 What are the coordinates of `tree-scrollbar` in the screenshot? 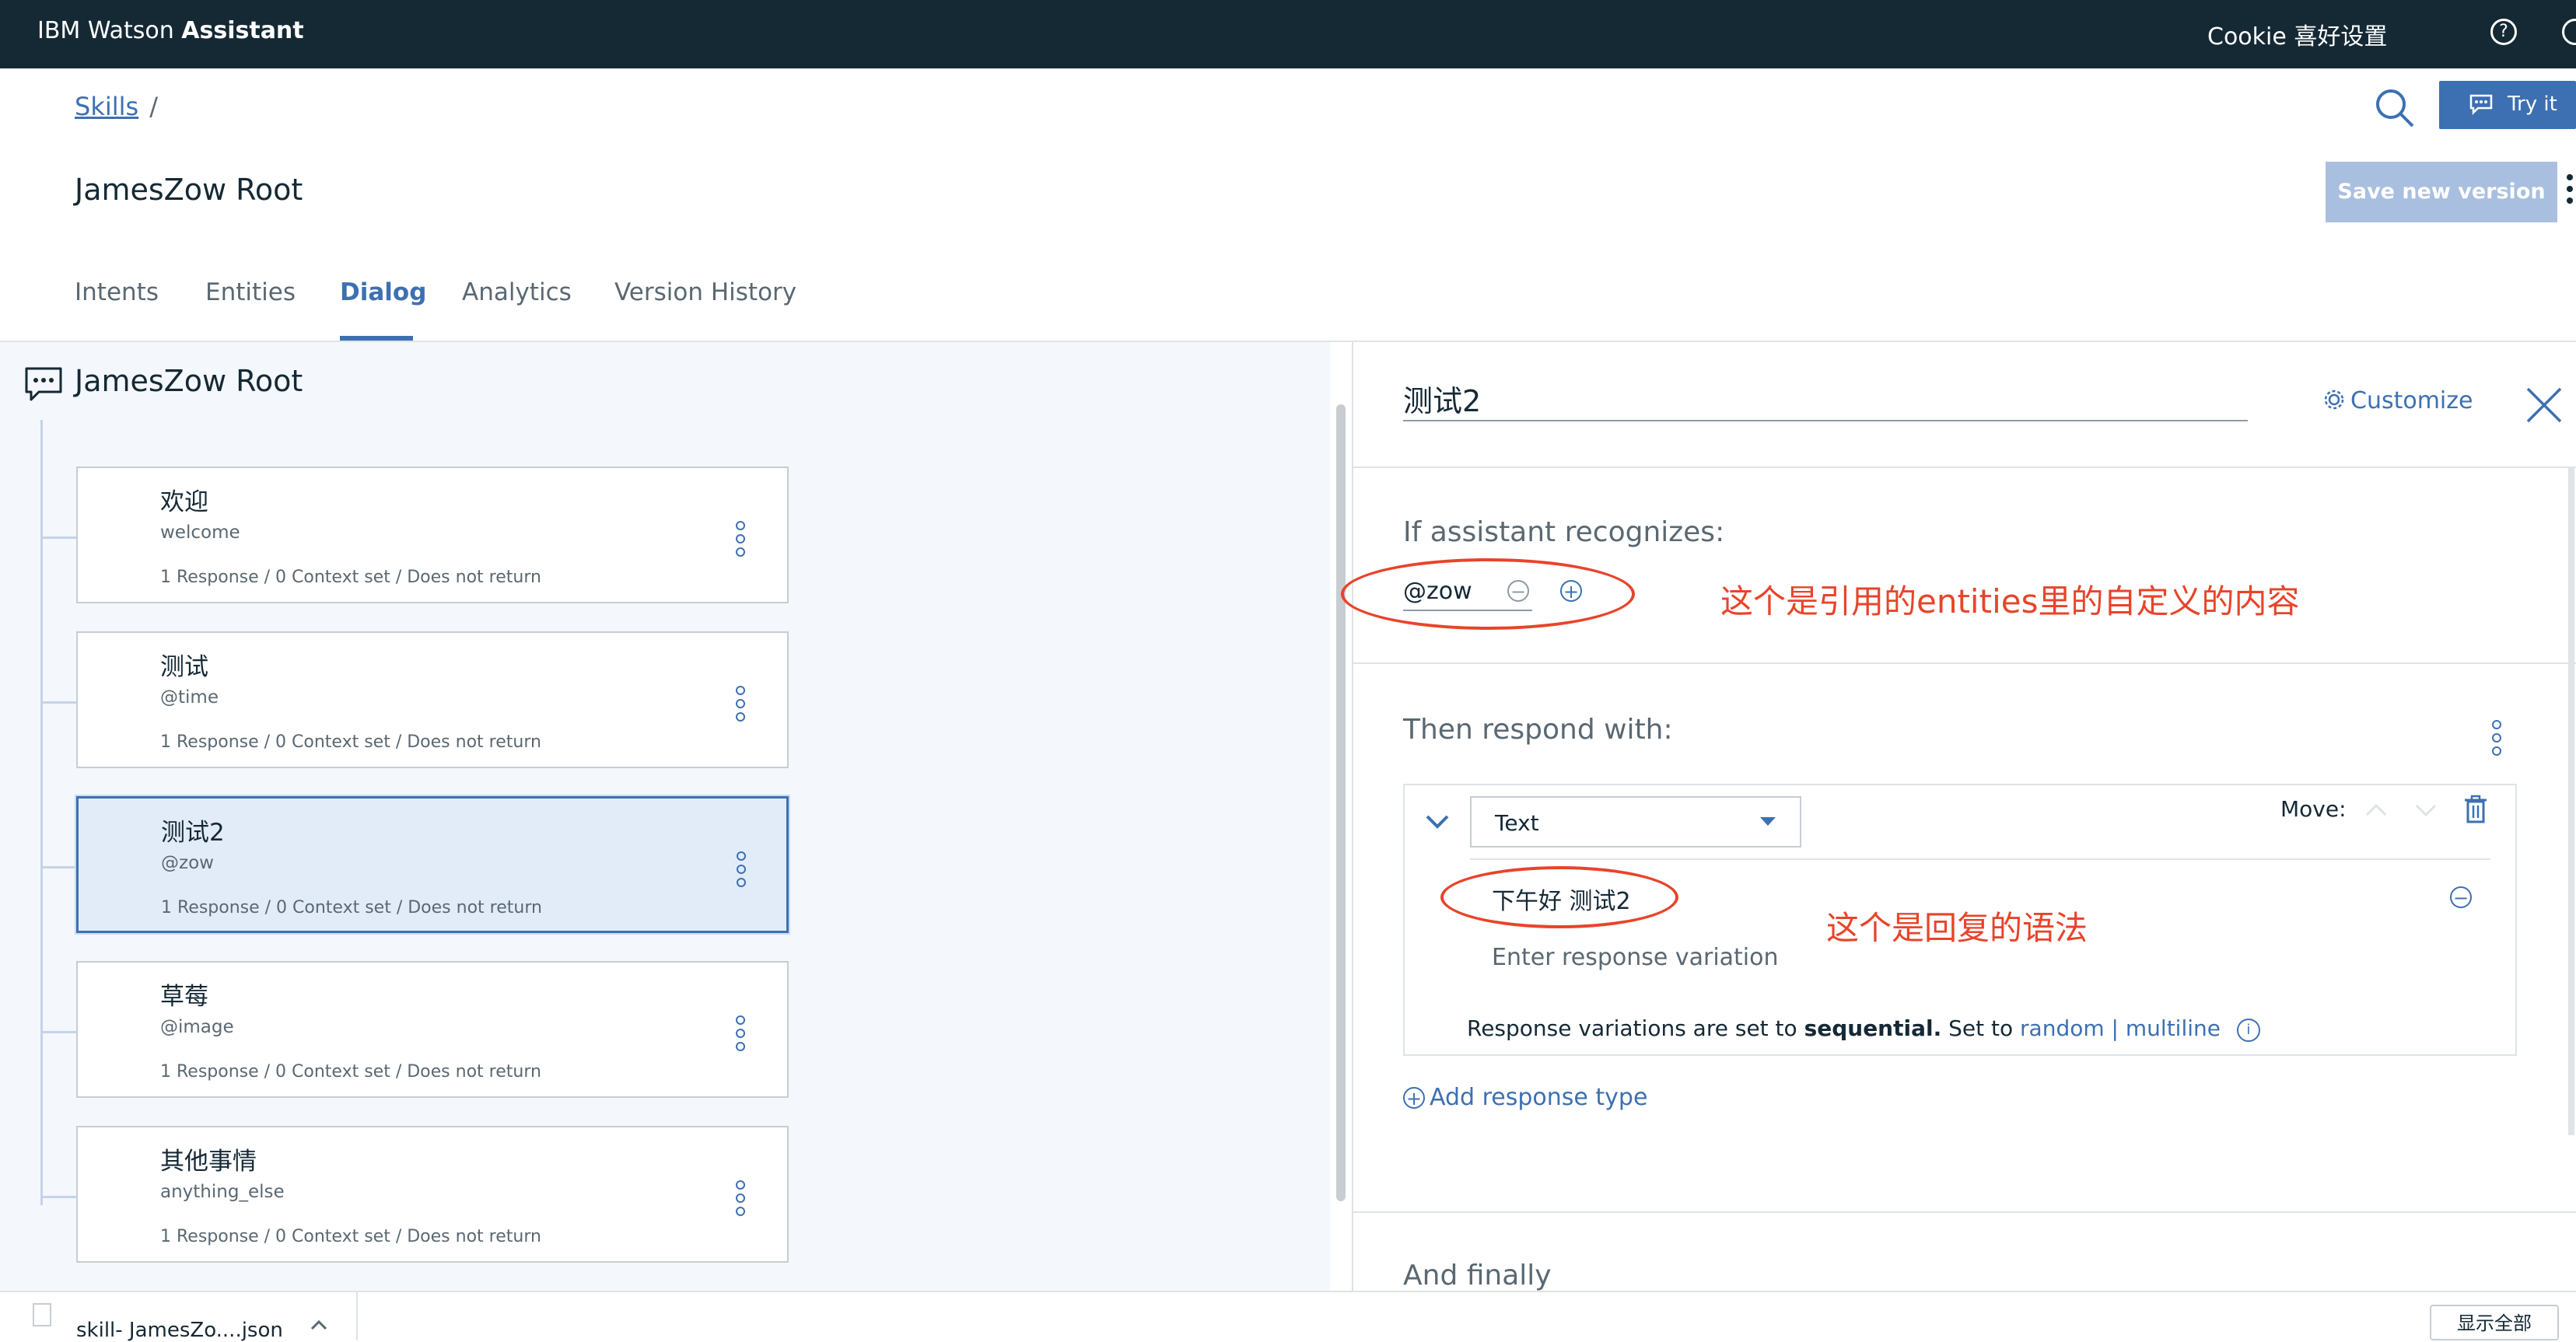 It's located at (1341, 803).